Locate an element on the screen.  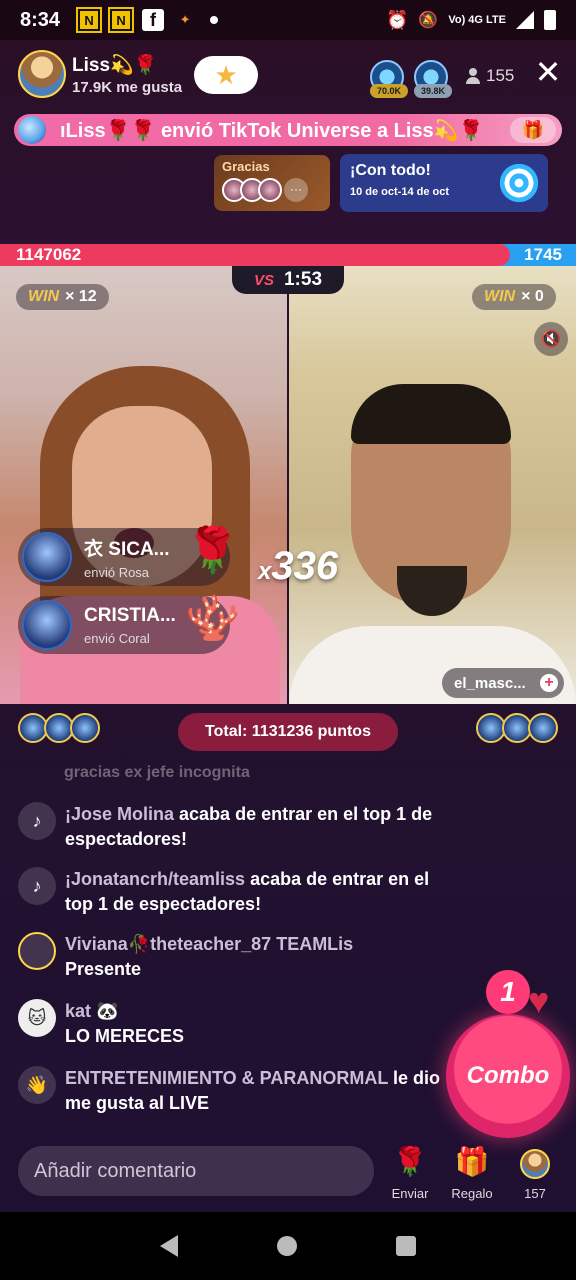
right-score: 1745 is located at coordinates (543, 254).